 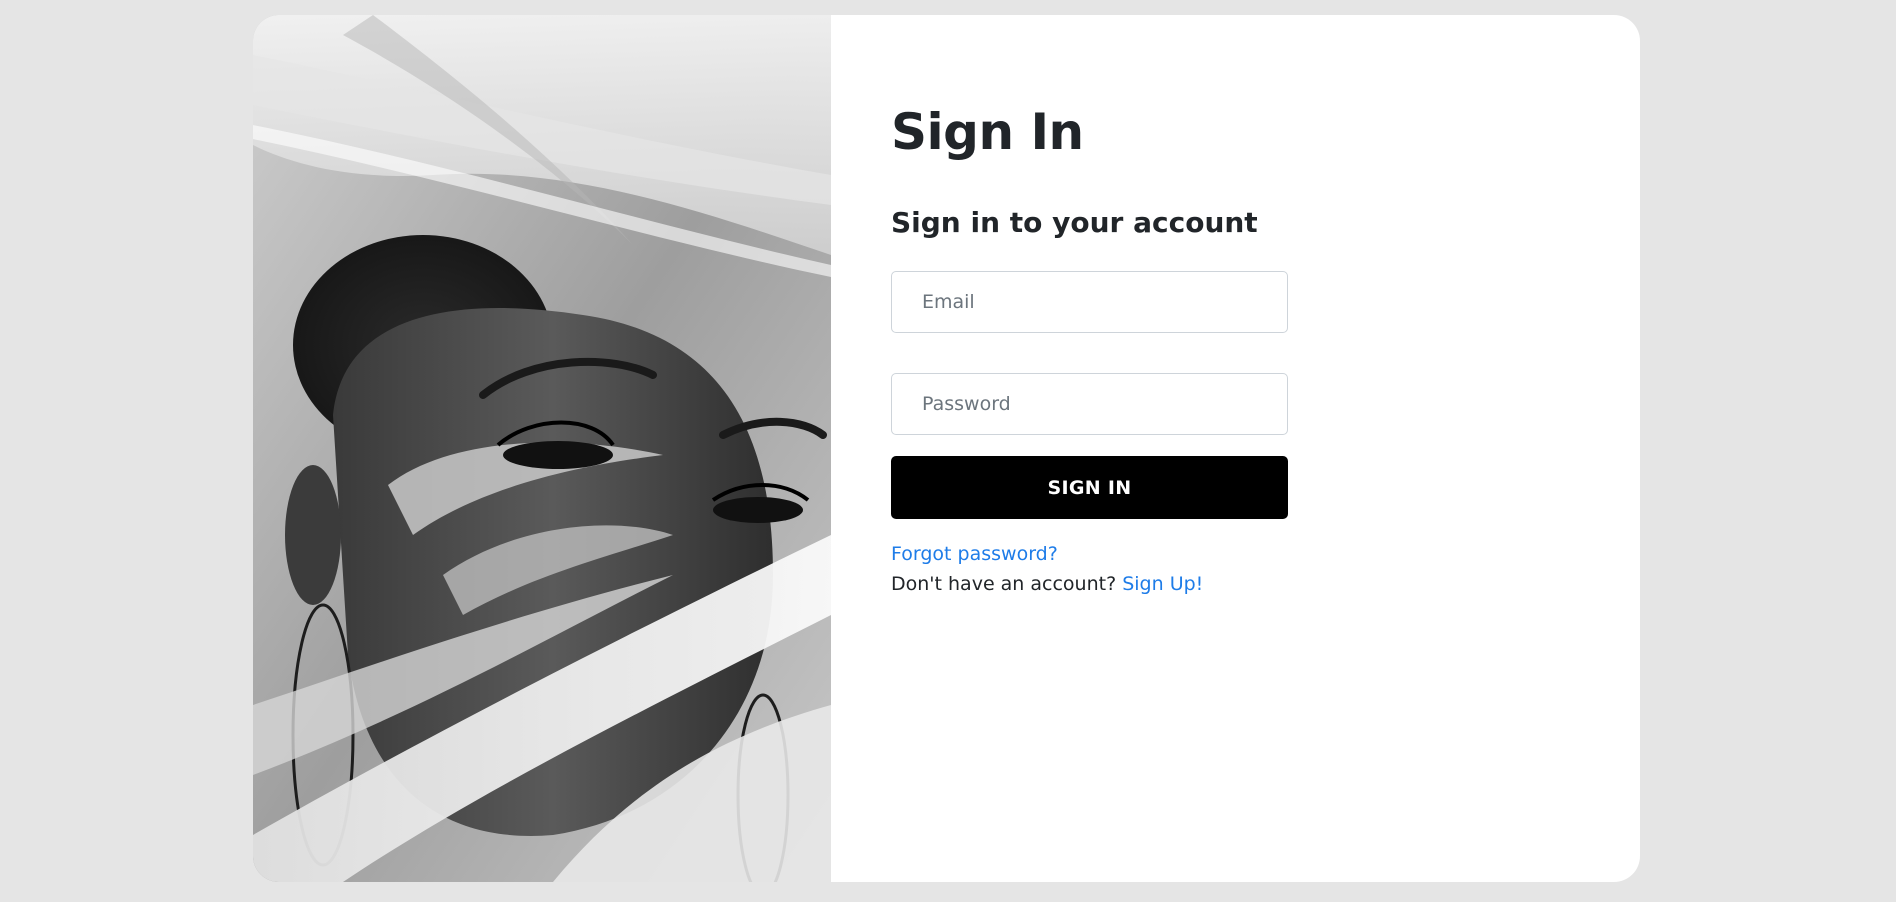 I want to click on signup-row: Don't have an account? Sign Up!, so click(x=1047, y=584).